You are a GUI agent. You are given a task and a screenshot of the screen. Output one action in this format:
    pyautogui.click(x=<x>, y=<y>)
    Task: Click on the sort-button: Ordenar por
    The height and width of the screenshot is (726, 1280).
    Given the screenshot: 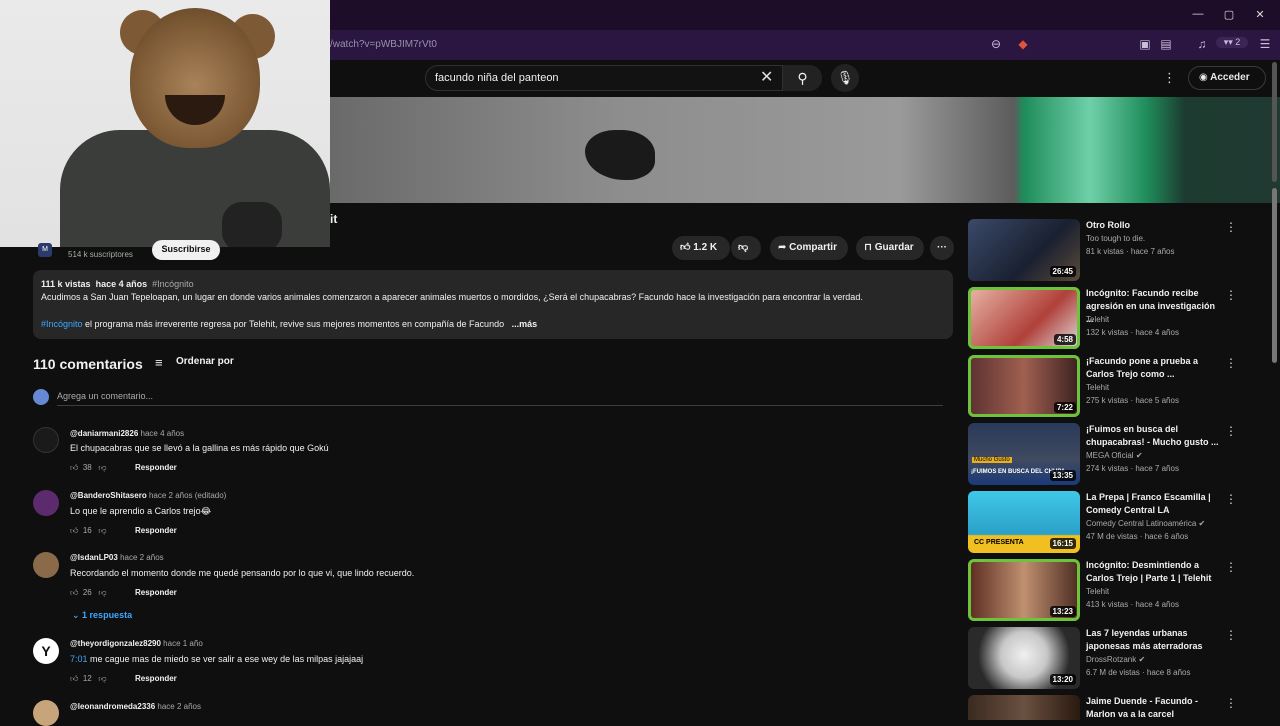 What is the action you would take?
    pyautogui.click(x=205, y=361)
    